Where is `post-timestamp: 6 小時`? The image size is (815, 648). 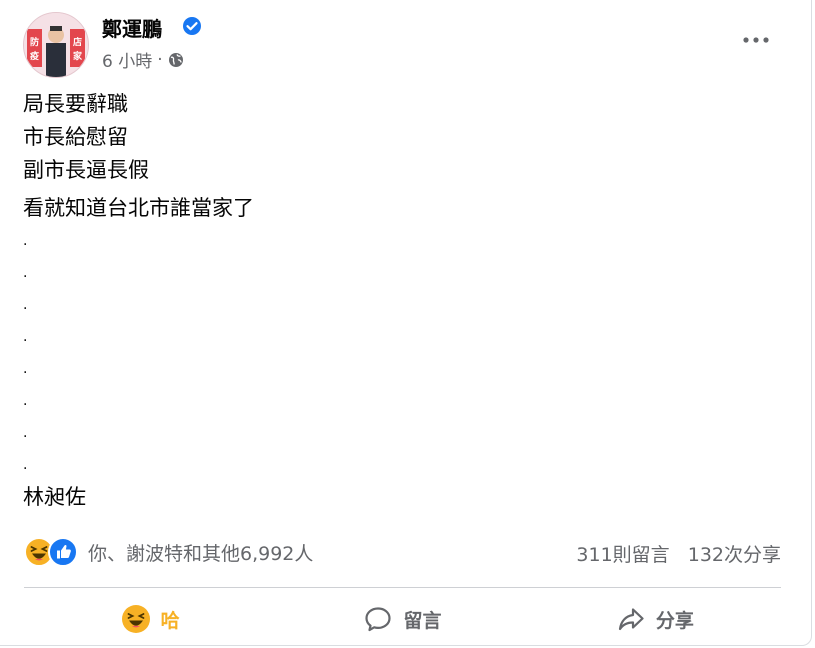
post-timestamp: 6 小時 is located at coordinates (127, 59).